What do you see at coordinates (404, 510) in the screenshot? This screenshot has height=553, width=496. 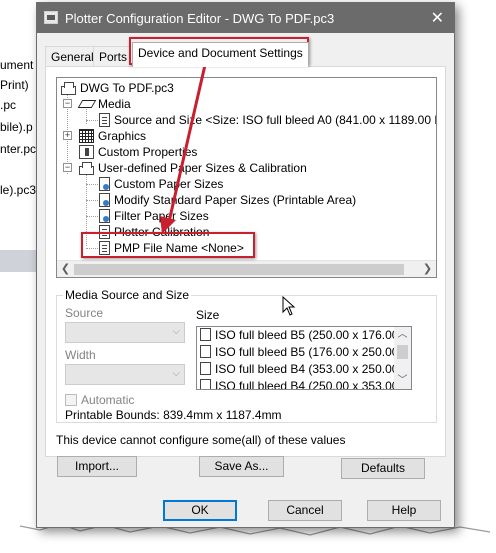 I see `help-button: Help` at bounding box center [404, 510].